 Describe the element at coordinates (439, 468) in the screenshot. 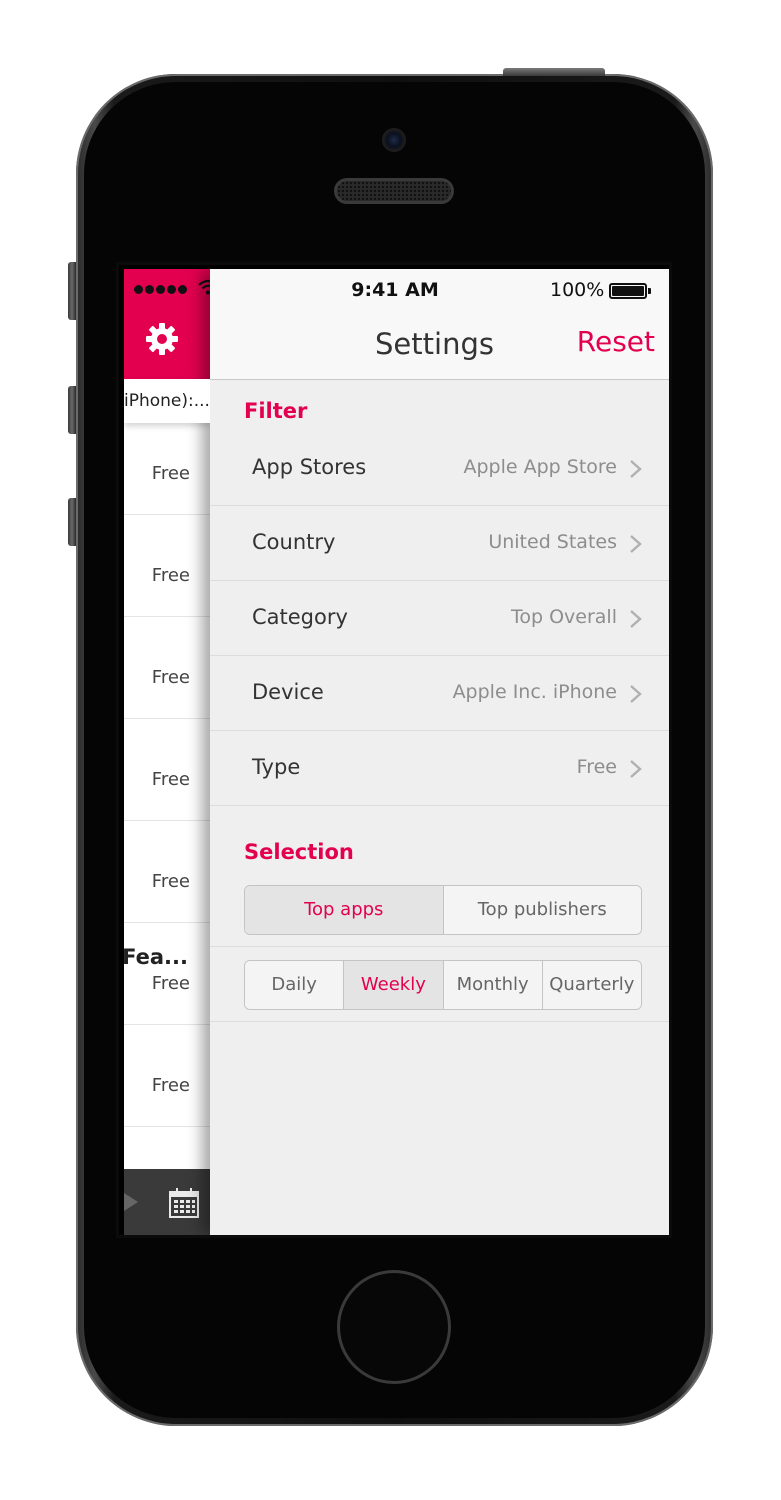

I see `filter-row-app-stores: App Stores Apple App Store` at that location.